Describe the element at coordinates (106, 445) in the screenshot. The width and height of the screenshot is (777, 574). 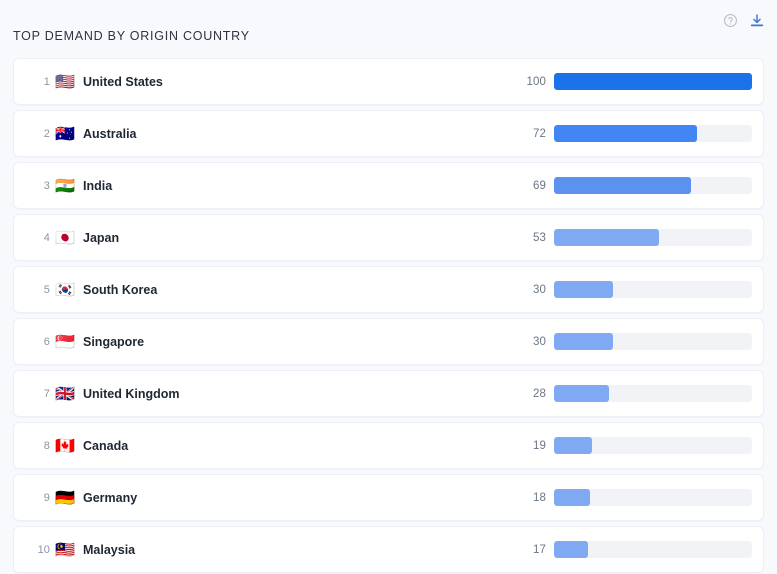
I see `row-country-label: Canada` at that location.